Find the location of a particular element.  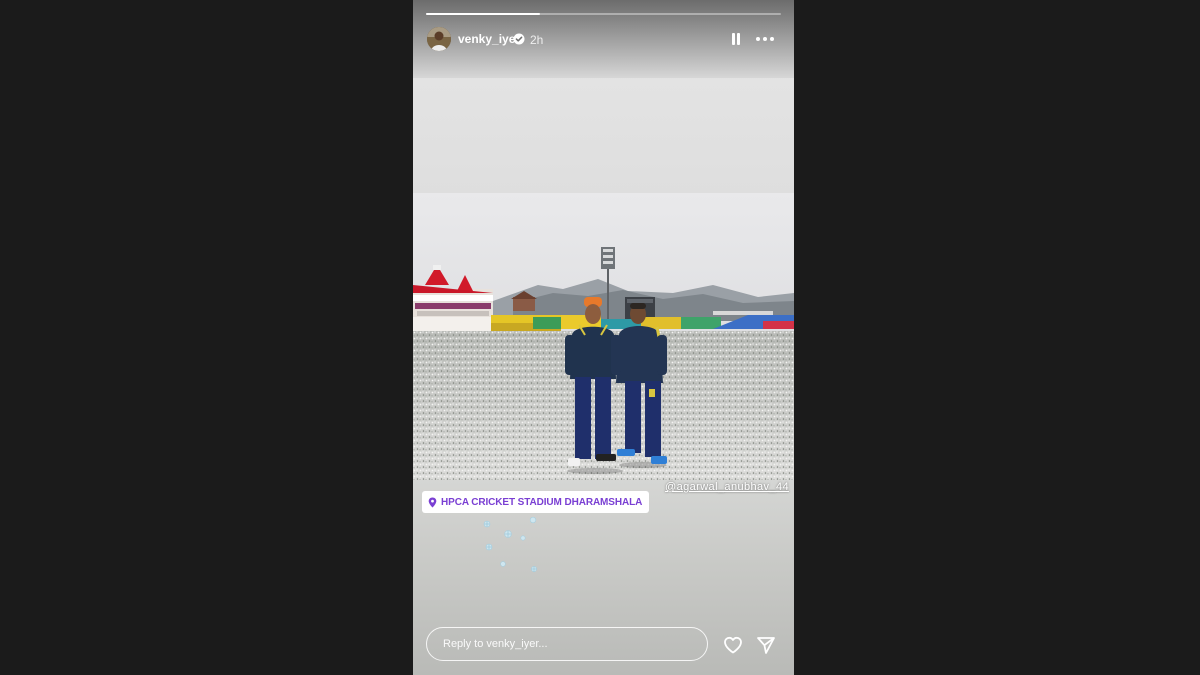

story-progress-track is located at coordinates (603, 14).